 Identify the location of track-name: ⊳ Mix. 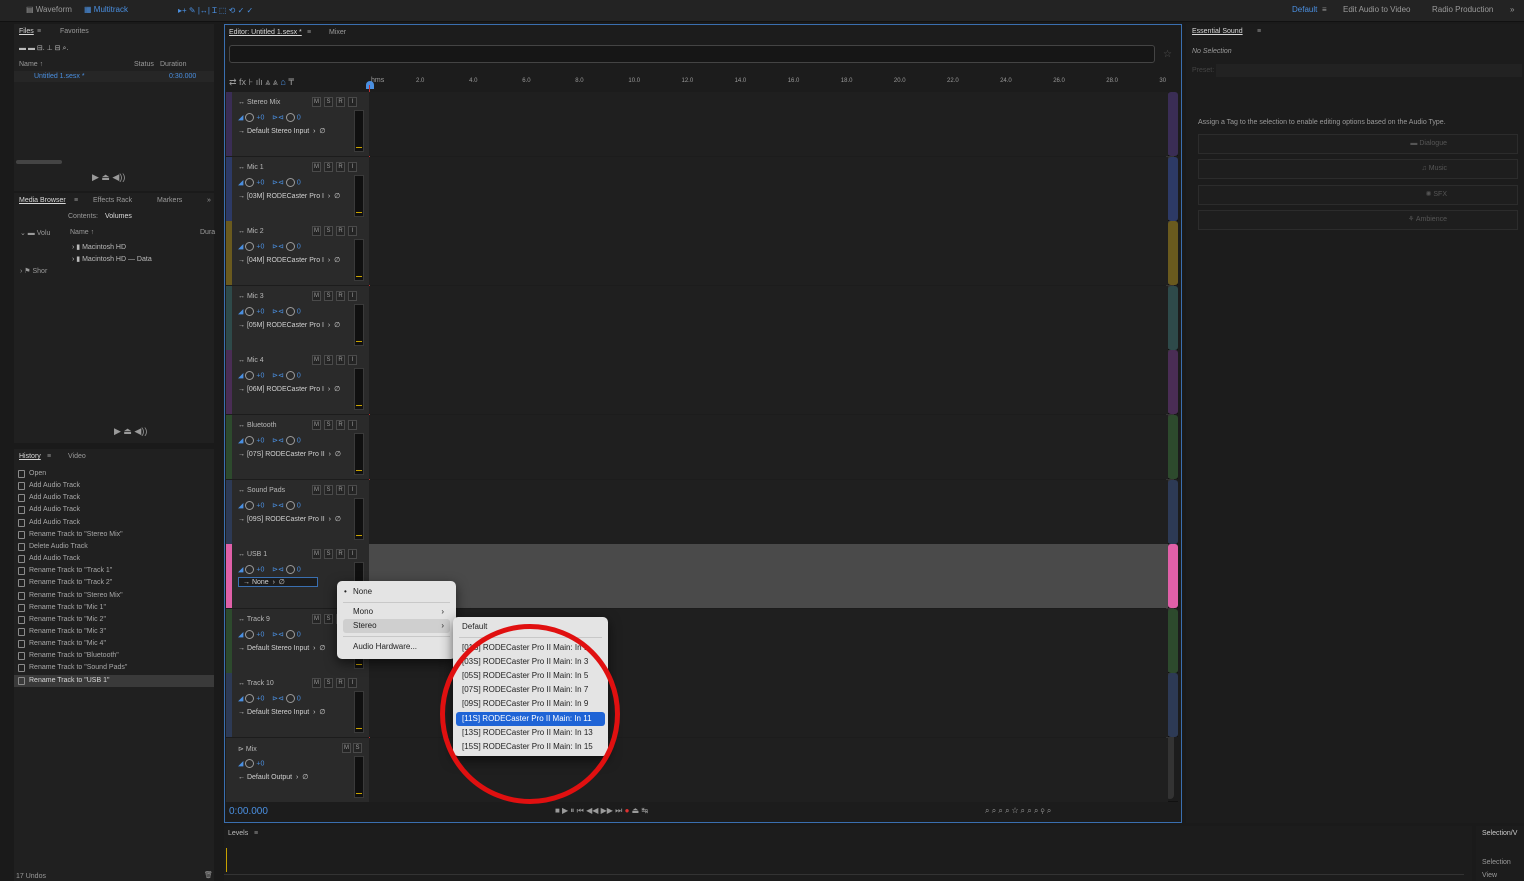
(247, 749).